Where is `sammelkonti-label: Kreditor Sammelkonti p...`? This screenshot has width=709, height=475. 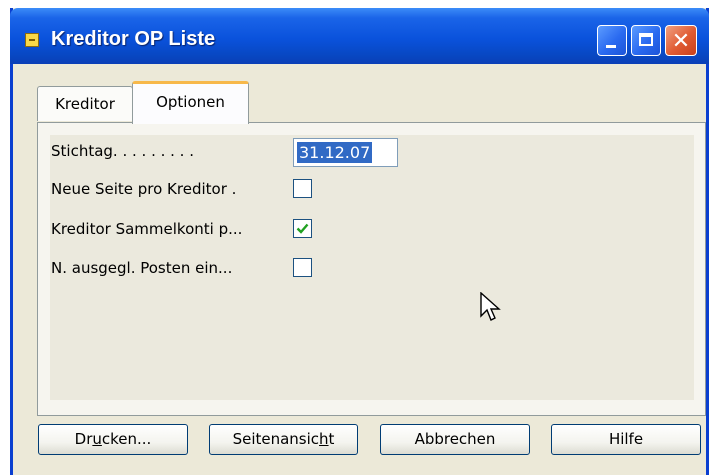
sammelkonti-label: Kreditor Sammelkonti p... is located at coordinates (147, 229).